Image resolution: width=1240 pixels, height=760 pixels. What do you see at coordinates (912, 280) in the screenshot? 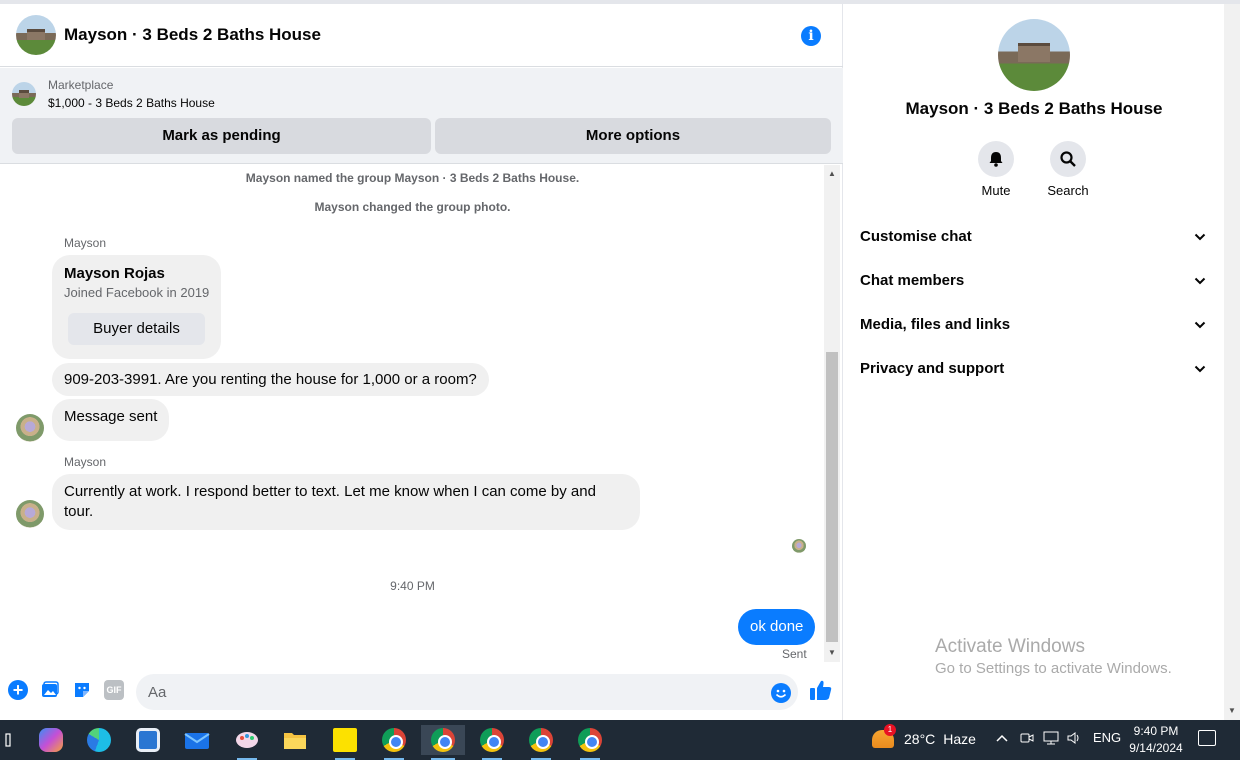
I see `accordion-label: Chat members` at bounding box center [912, 280].